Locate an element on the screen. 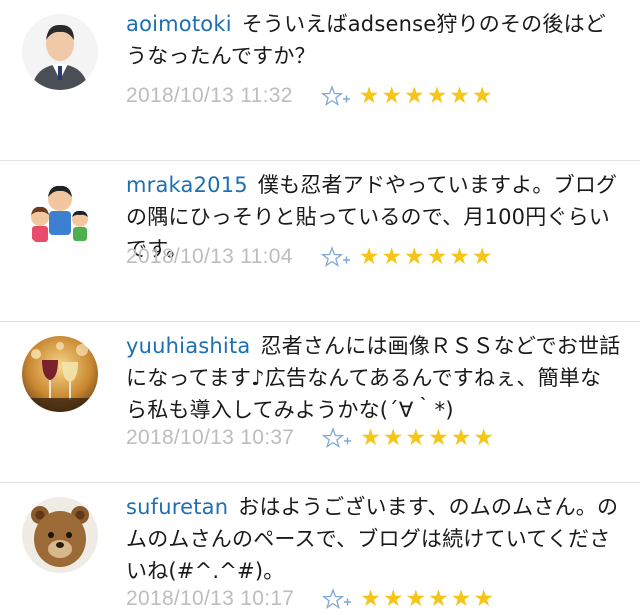 This screenshot has width=640, height=615. comment-body: aoimotoki そういえばadsense狩りのその後はどうなったんですか？ is located at coordinates (374, 40).